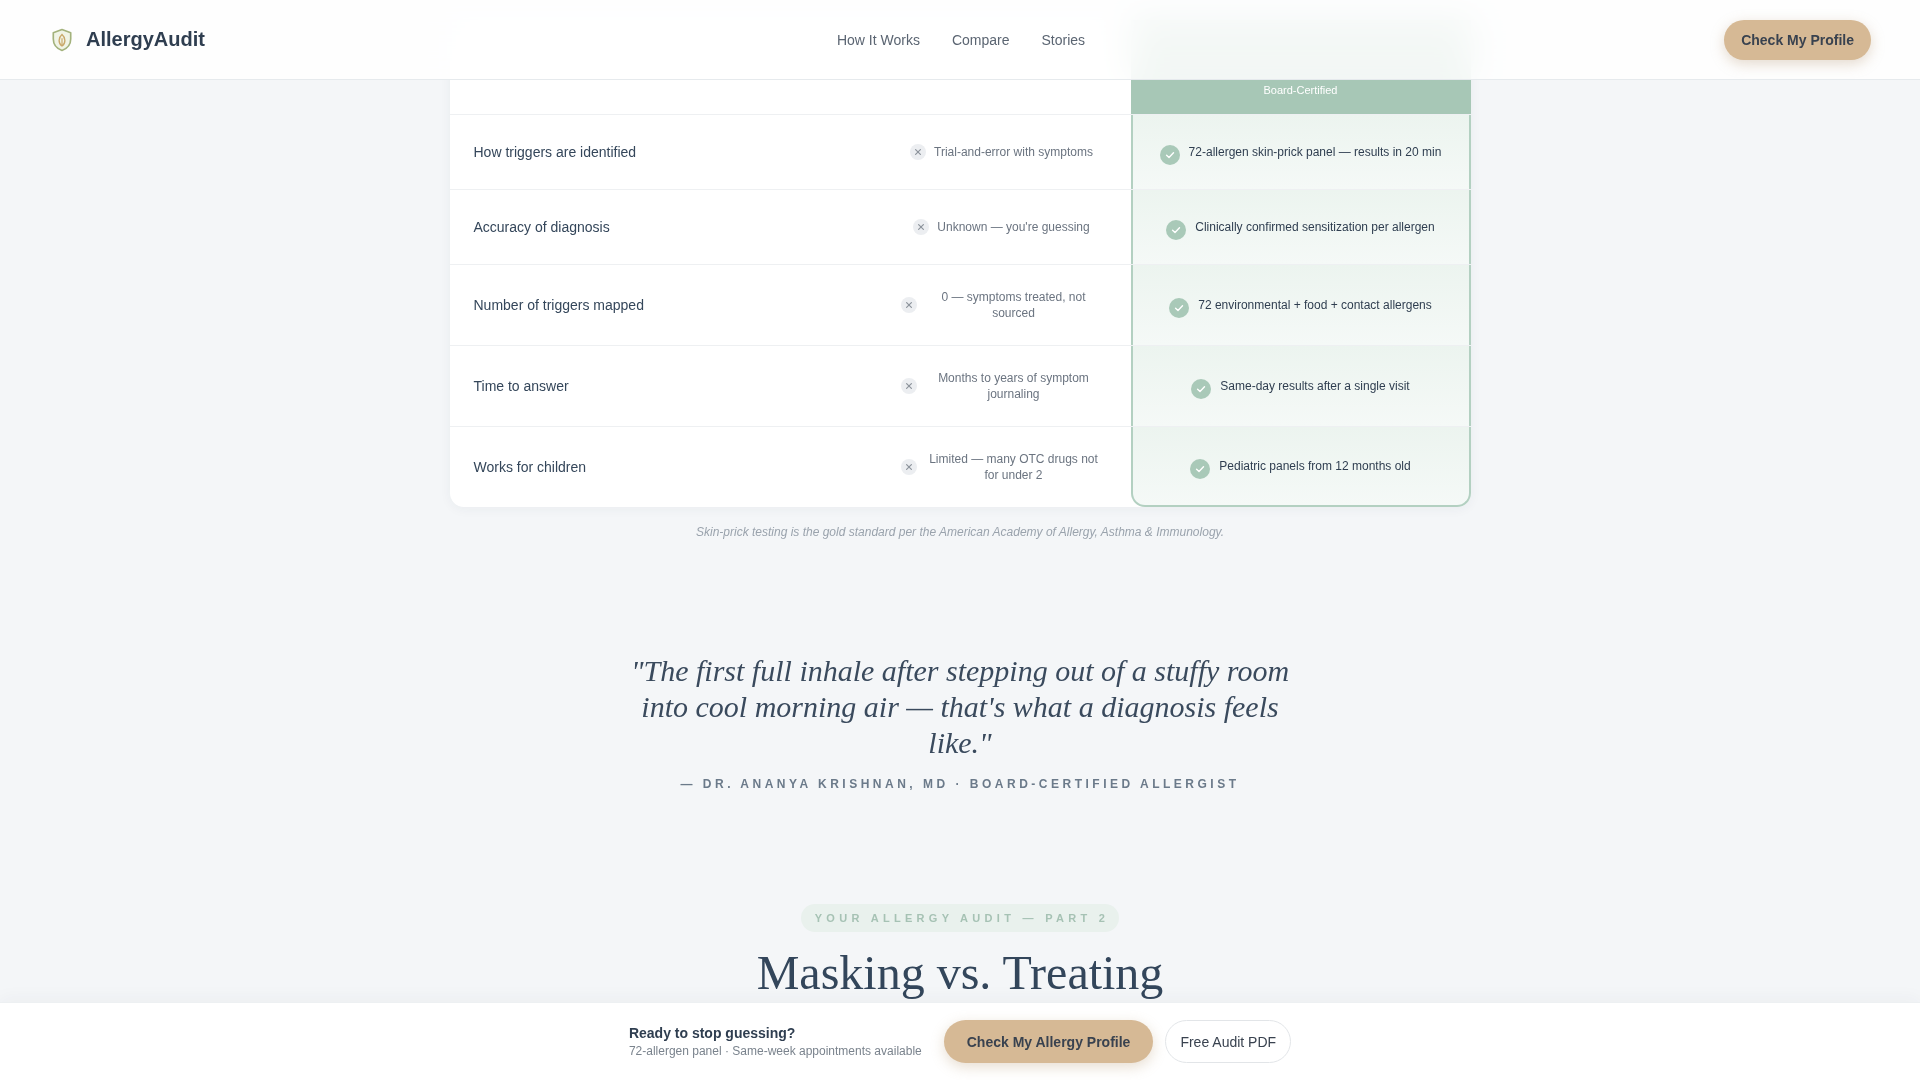 The image size is (1920, 1080). What do you see at coordinates (145, 39) in the screenshot?
I see `brand-name: AllergyAudit` at bounding box center [145, 39].